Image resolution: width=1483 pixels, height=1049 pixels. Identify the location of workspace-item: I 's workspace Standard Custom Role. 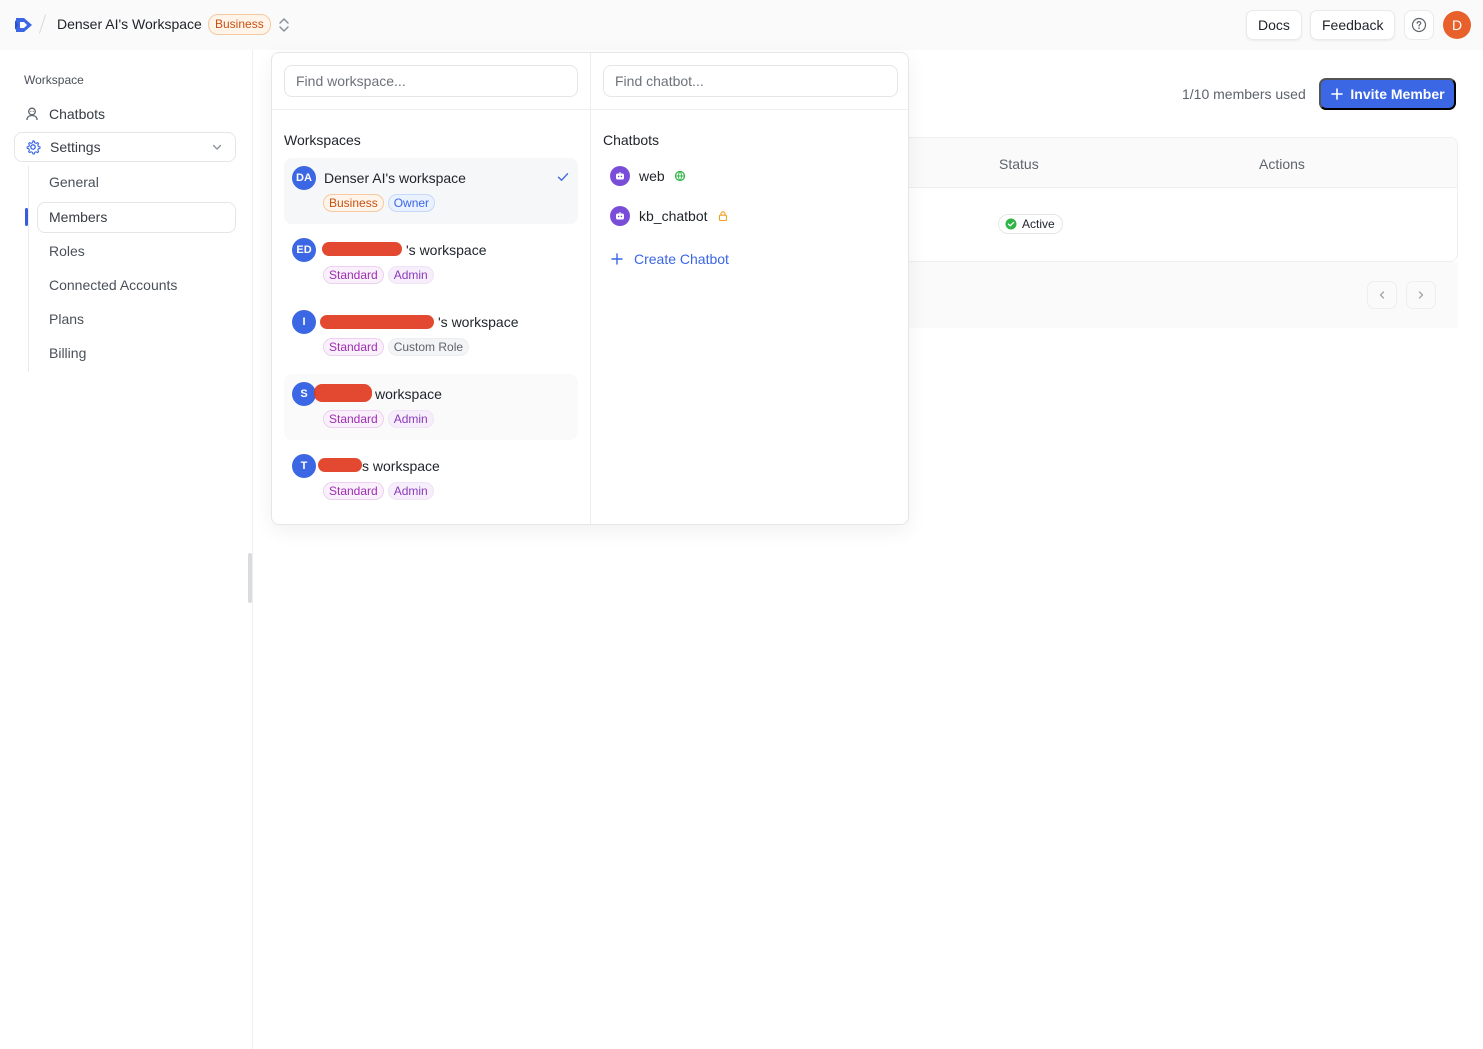
(431, 335).